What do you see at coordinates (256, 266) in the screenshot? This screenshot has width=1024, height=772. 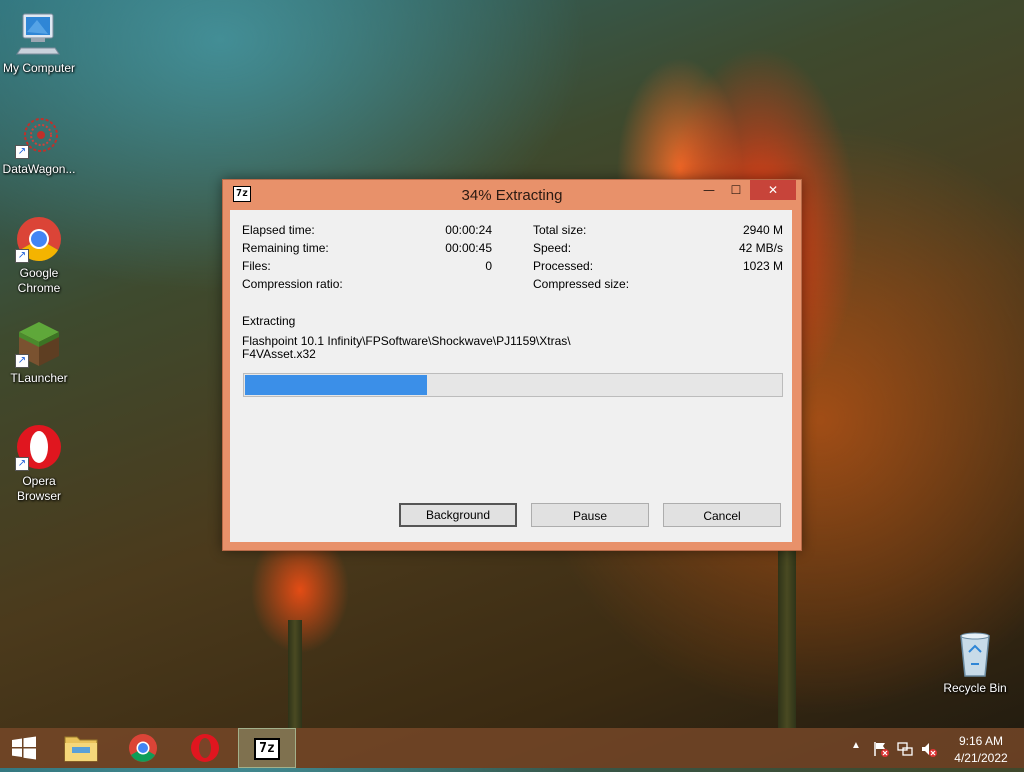 I see `files-label: Files:` at bounding box center [256, 266].